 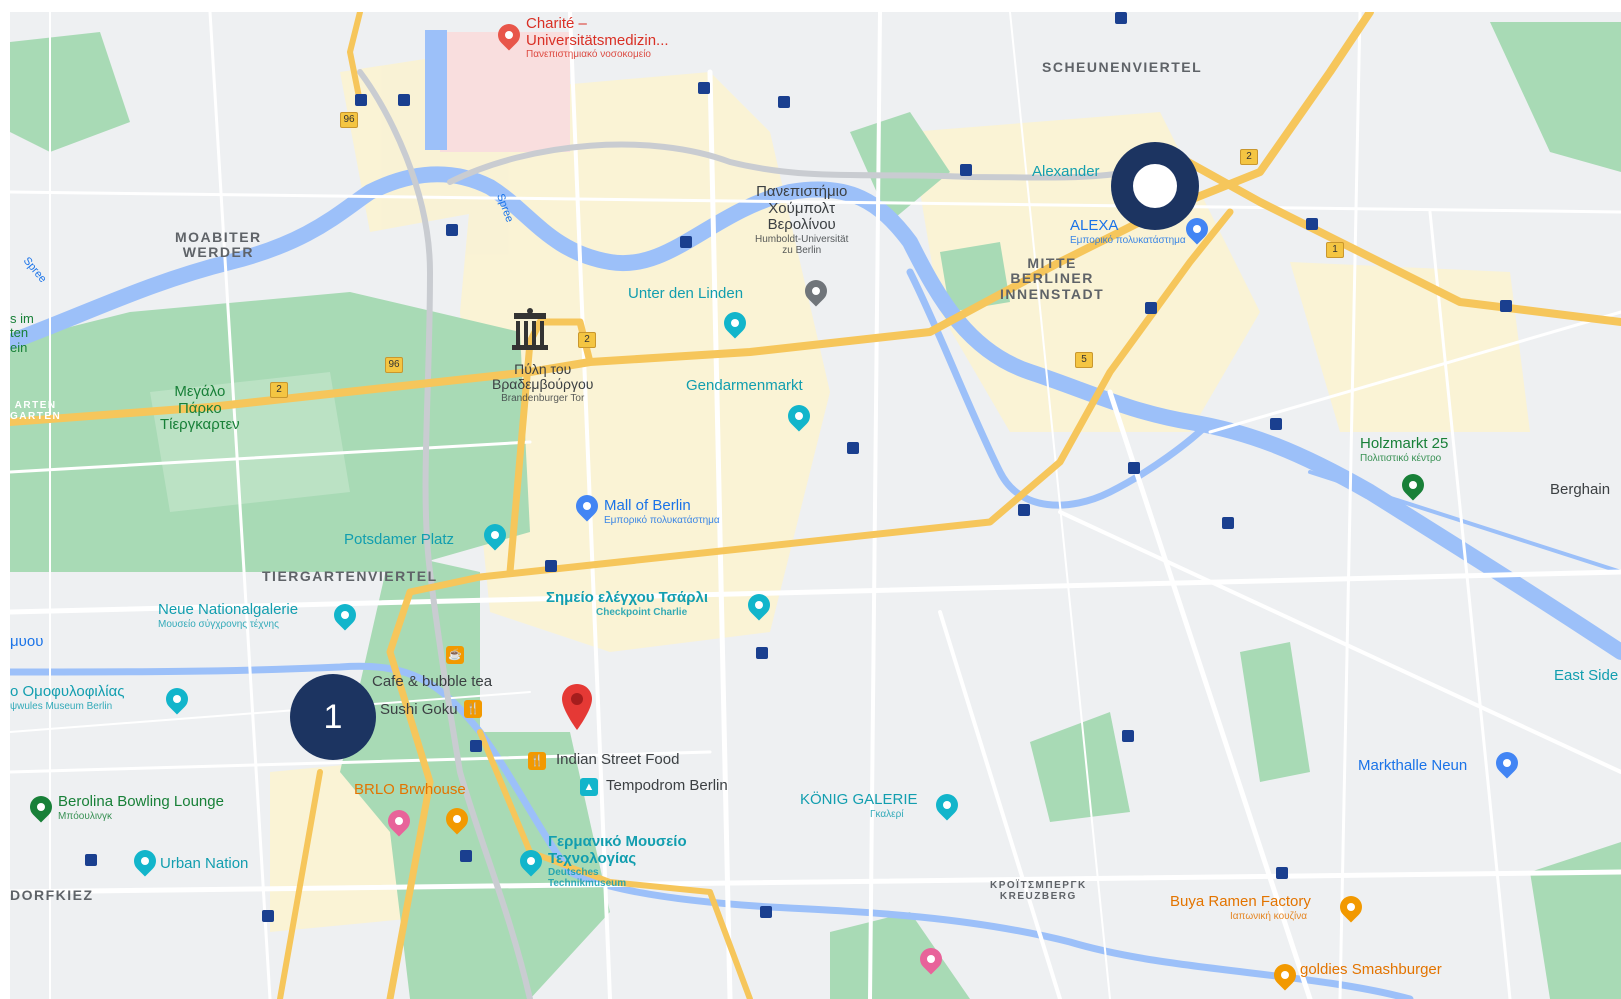 What do you see at coordinates (530, 330) in the screenshot?
I see `monument-icon` at bounding box center [530, 330].